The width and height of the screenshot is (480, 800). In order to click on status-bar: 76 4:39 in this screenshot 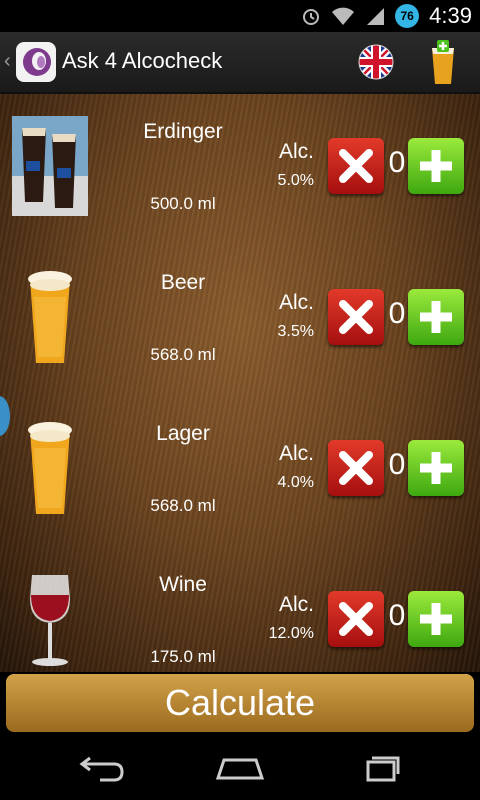, I will do `click(240, 16)`.